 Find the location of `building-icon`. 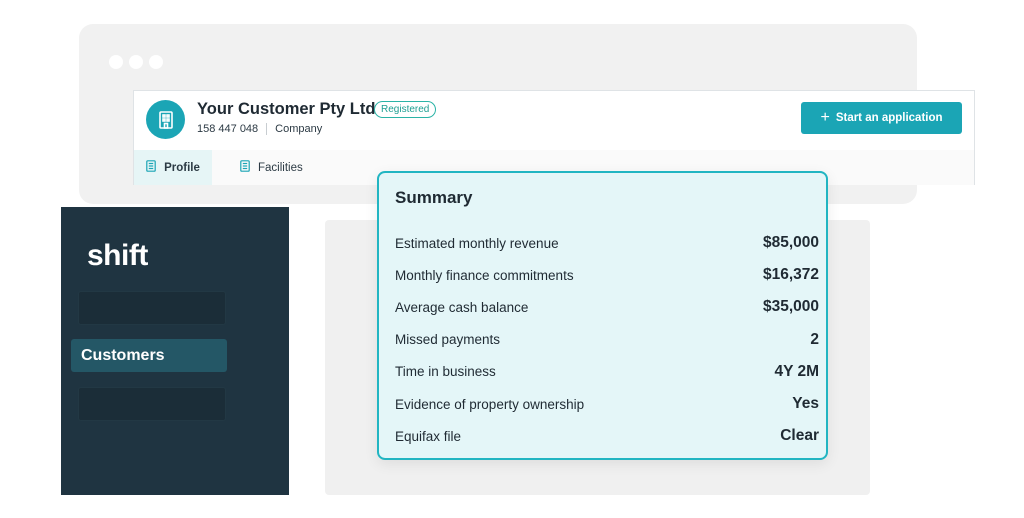

building-icon is located at coordinates (165, 119).